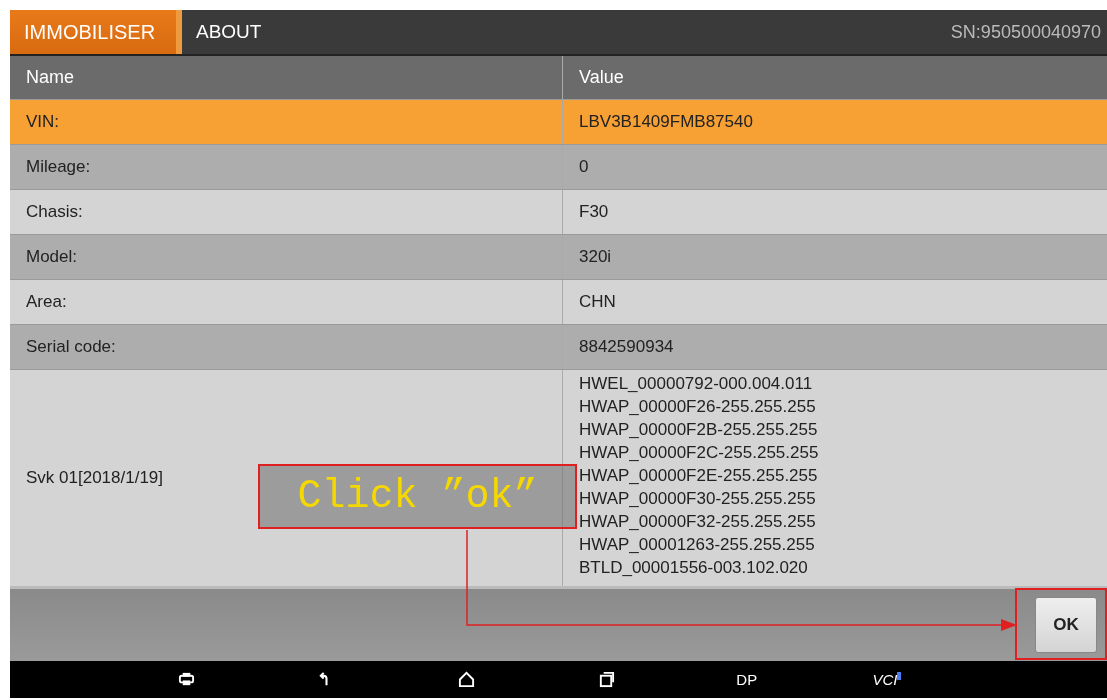  I want to click on table-cell: Model:, so click(286, 257).